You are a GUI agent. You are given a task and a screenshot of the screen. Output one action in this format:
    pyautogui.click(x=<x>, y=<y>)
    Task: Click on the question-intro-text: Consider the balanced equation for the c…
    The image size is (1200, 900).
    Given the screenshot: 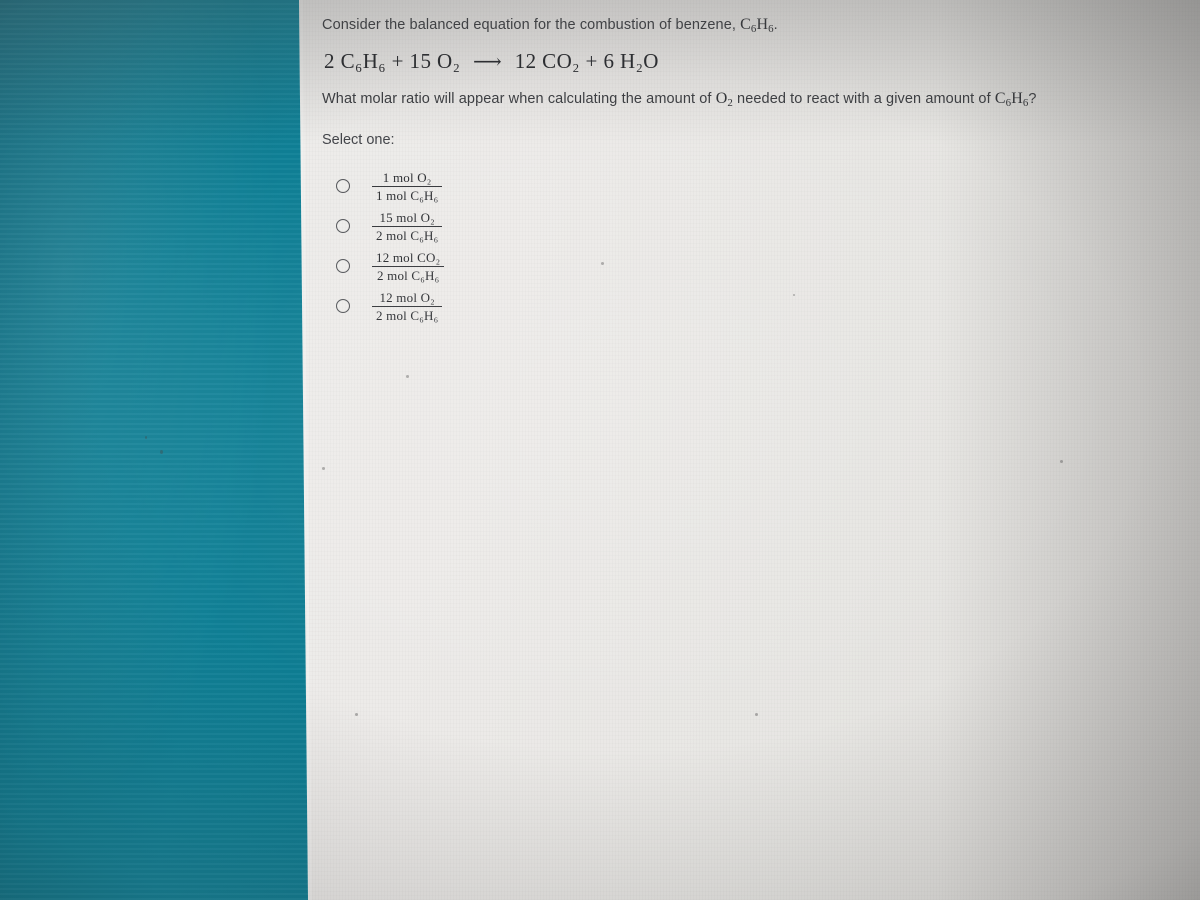 What is the action you would take?
    pyautogui.click(x=529, y=25)
    